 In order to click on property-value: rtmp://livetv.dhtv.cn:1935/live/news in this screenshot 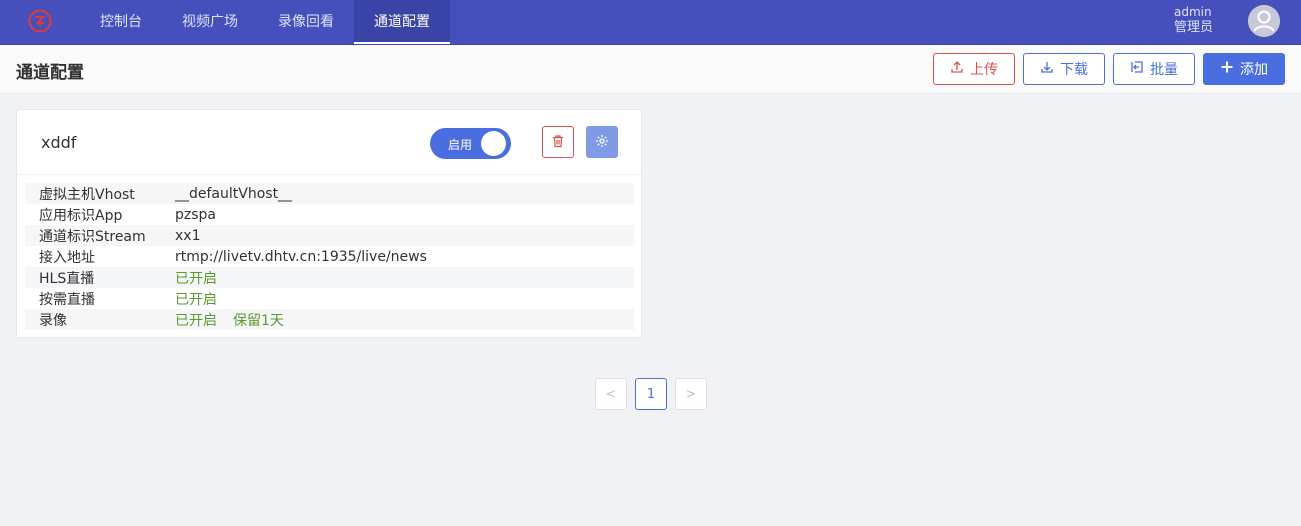, I will do `click(301, 256)`.